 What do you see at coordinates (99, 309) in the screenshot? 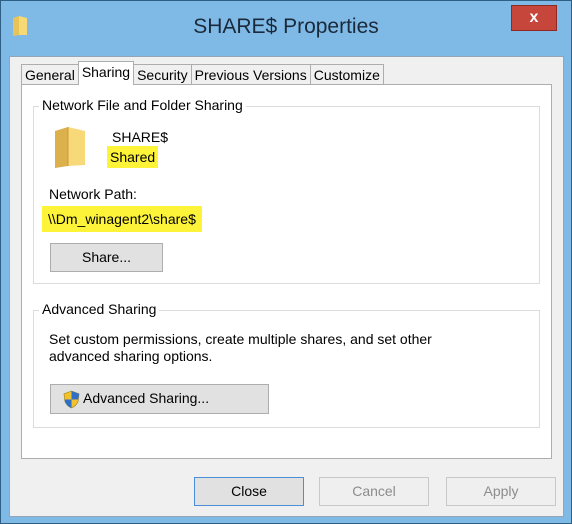
I see `advanced-sharing-group-label: Advanced Sharing` at bounding box center [99, 309].